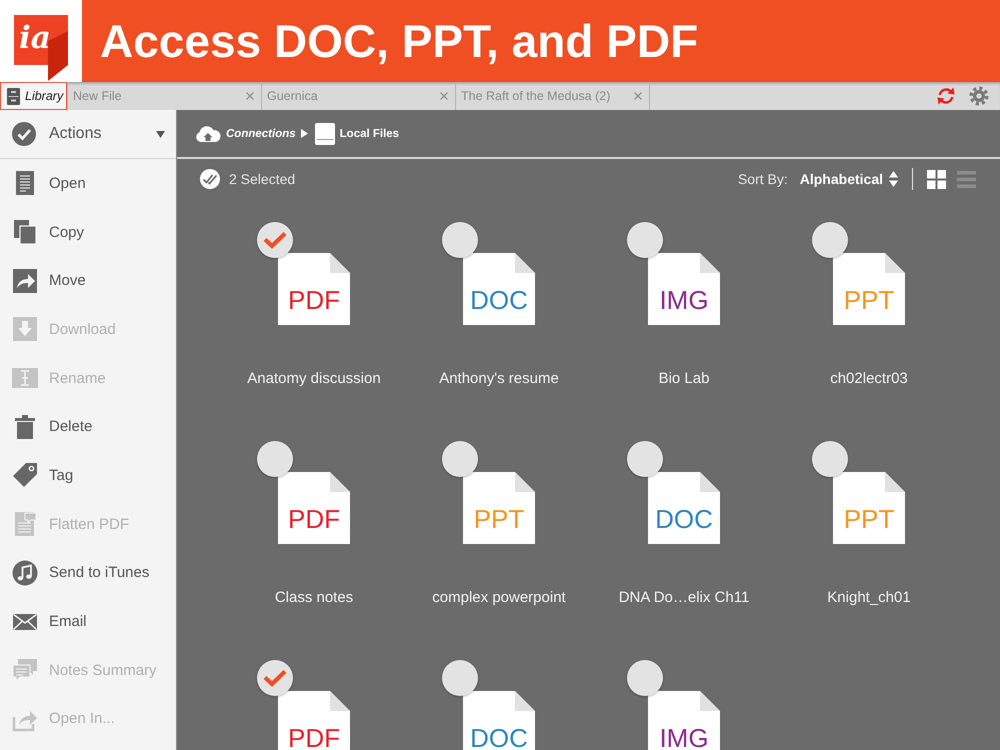 This screenshot has height=750, width=1000. What do you see at coordinates (88, 183) in the screenshot?
I see `sidebar-item: Open` at bounding box center [88, 183].